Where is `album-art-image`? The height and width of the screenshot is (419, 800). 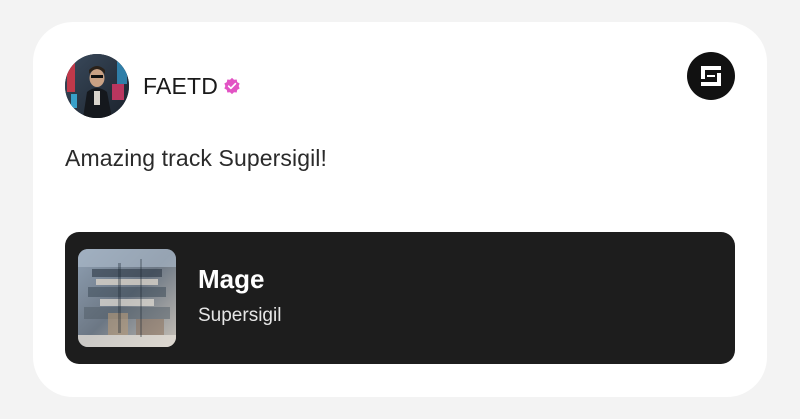
album-art-image is located at coordinates (127, 298).